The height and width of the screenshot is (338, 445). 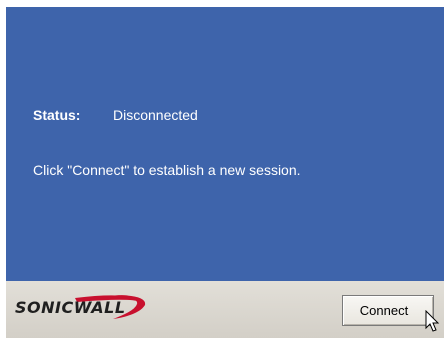 What do you see at coordinates (70, 307) in the screenshot?
I see `logo-text: SONICWALL` at bounding box center [70, 307].